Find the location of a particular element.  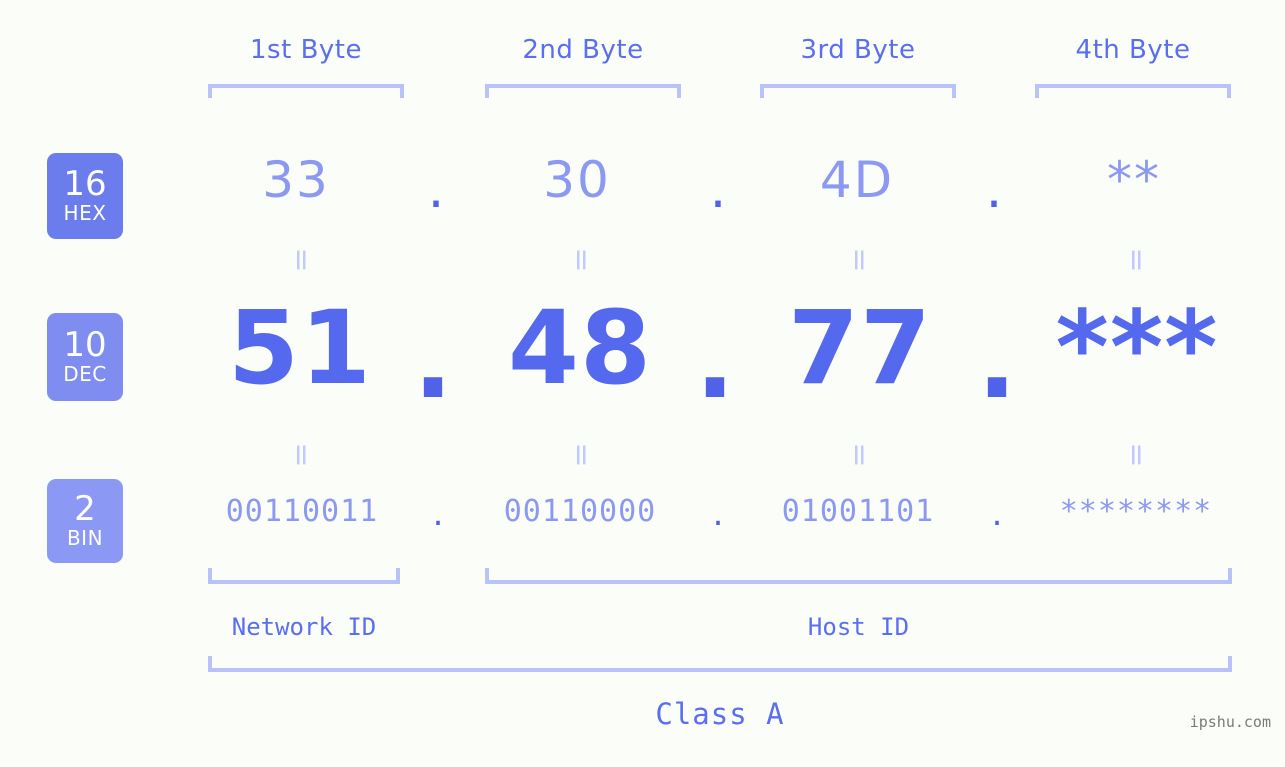

byte-header-2: 2nd Byte is located at coordinates (583, 50).